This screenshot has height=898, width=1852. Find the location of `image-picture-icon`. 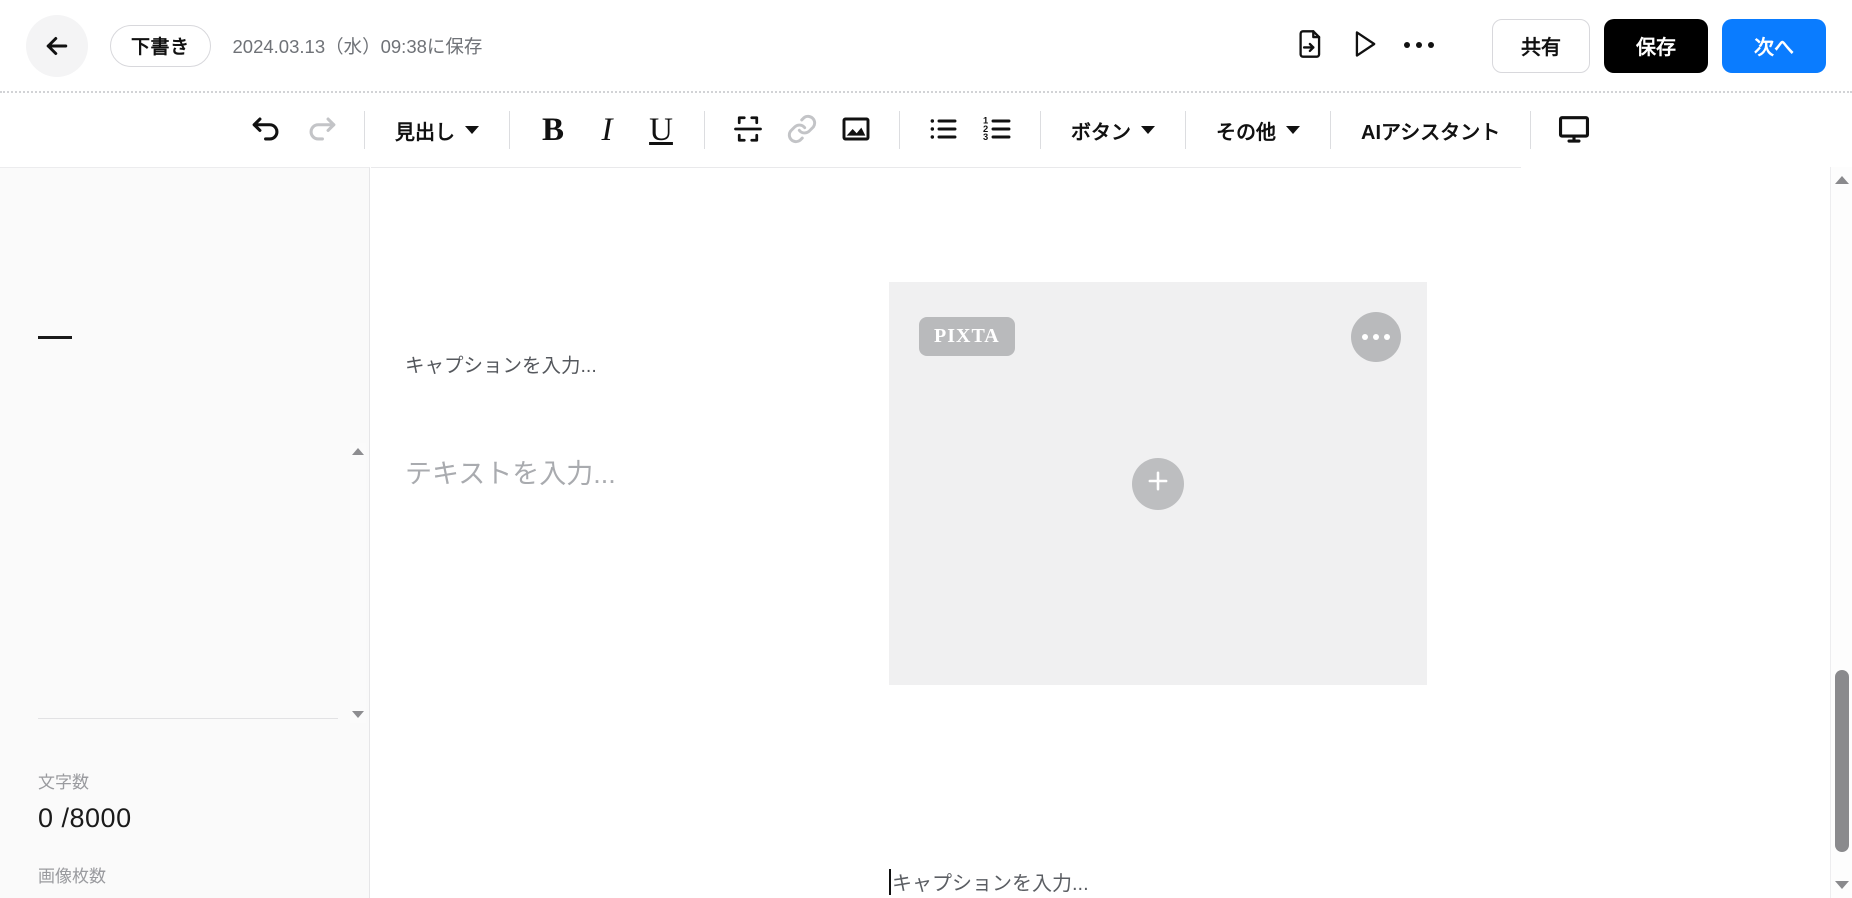

image-picture-icon is located at coordinates (856, 130).